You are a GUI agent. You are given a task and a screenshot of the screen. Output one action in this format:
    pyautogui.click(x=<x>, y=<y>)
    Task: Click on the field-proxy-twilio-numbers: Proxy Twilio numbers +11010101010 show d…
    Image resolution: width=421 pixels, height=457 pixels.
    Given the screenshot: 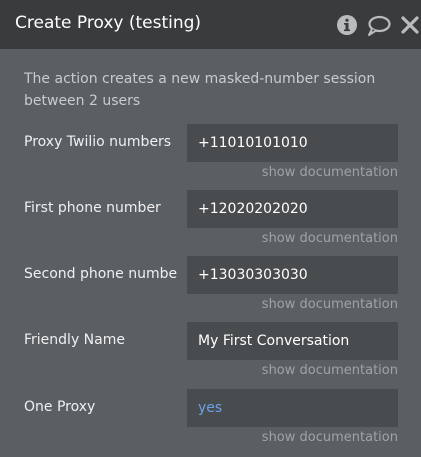 What is the action you would take?
    pyautogui.click(x=210, y=158)
    